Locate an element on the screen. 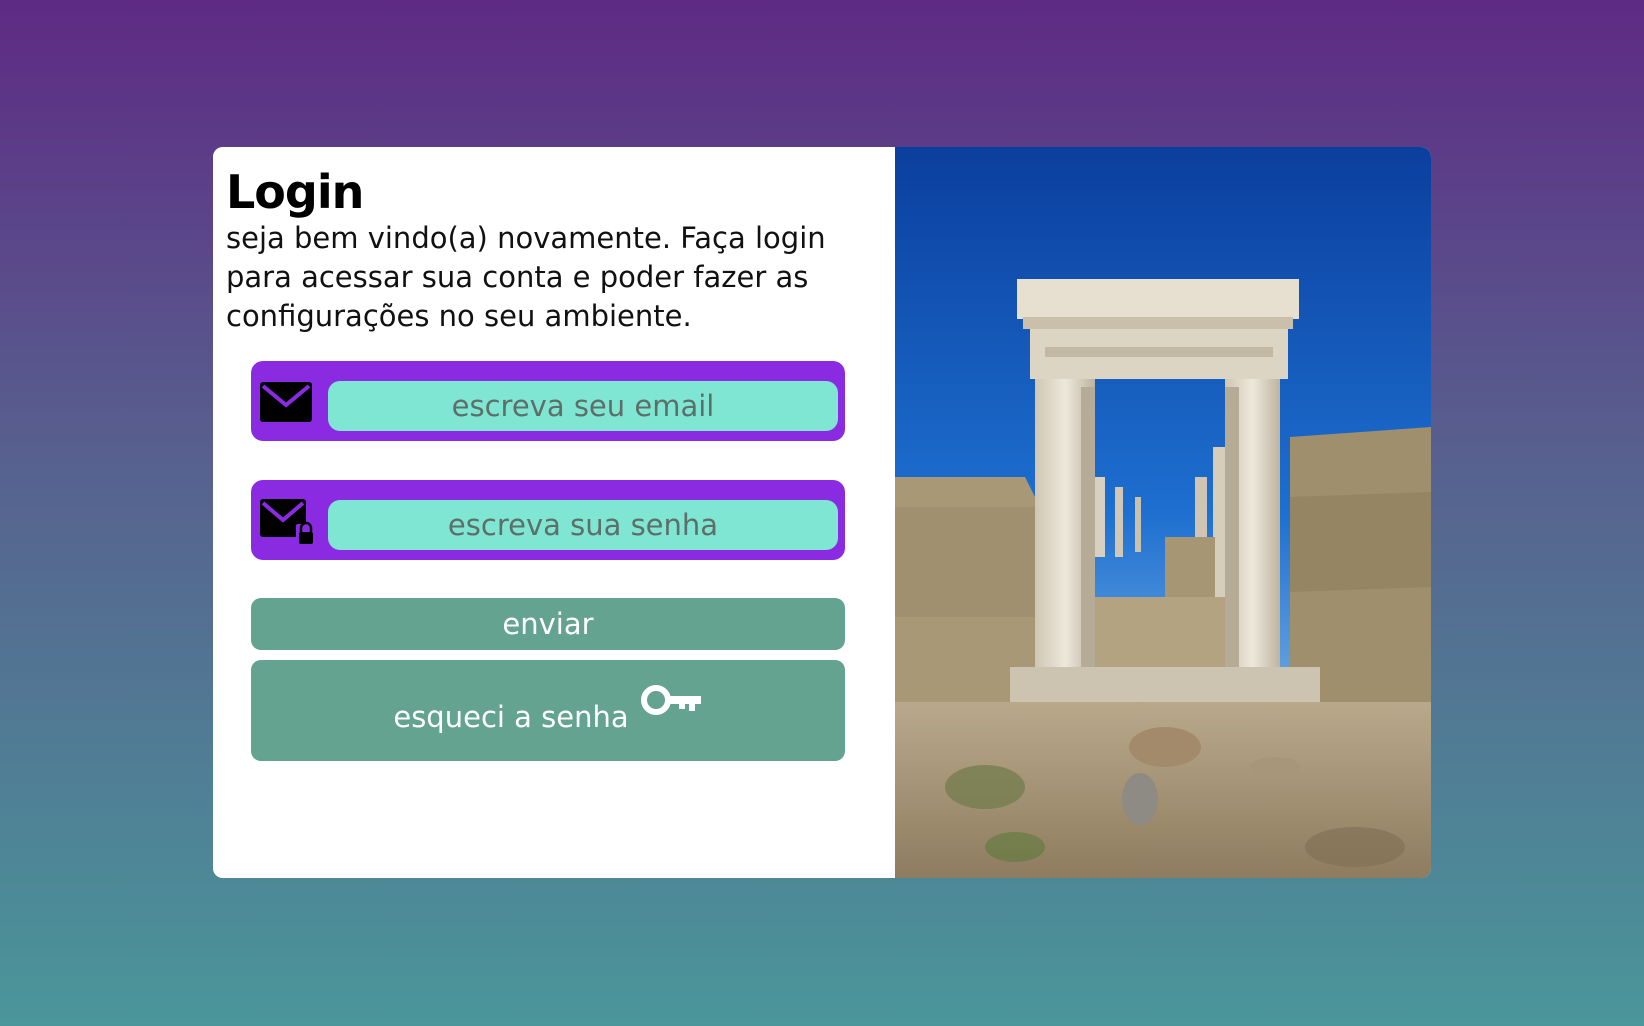  password-input is located at coordinates (583, 525).